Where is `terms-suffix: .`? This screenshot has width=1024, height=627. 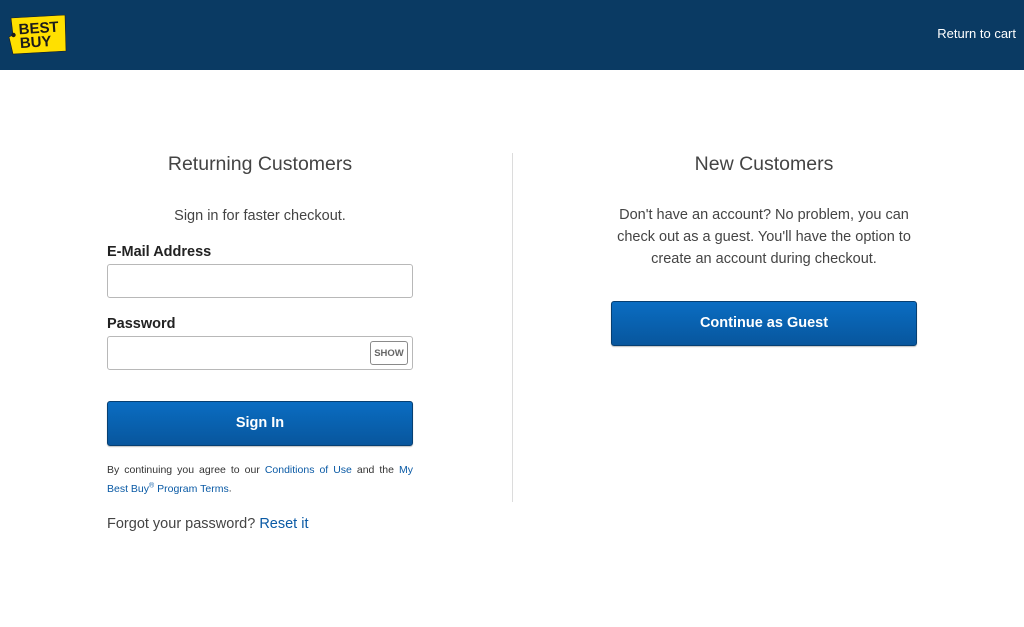
terms-suffix: . is located at coordinates (230, 488).